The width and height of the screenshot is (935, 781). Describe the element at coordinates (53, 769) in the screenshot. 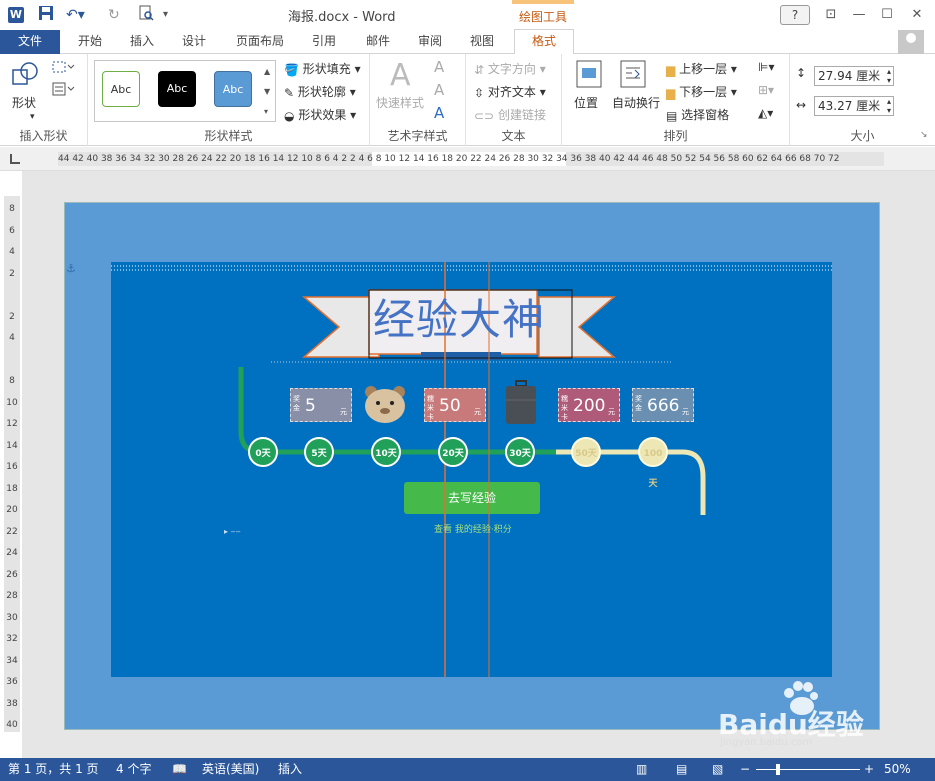

I see `status-page: 第 1 页，共 1 页` at that location.